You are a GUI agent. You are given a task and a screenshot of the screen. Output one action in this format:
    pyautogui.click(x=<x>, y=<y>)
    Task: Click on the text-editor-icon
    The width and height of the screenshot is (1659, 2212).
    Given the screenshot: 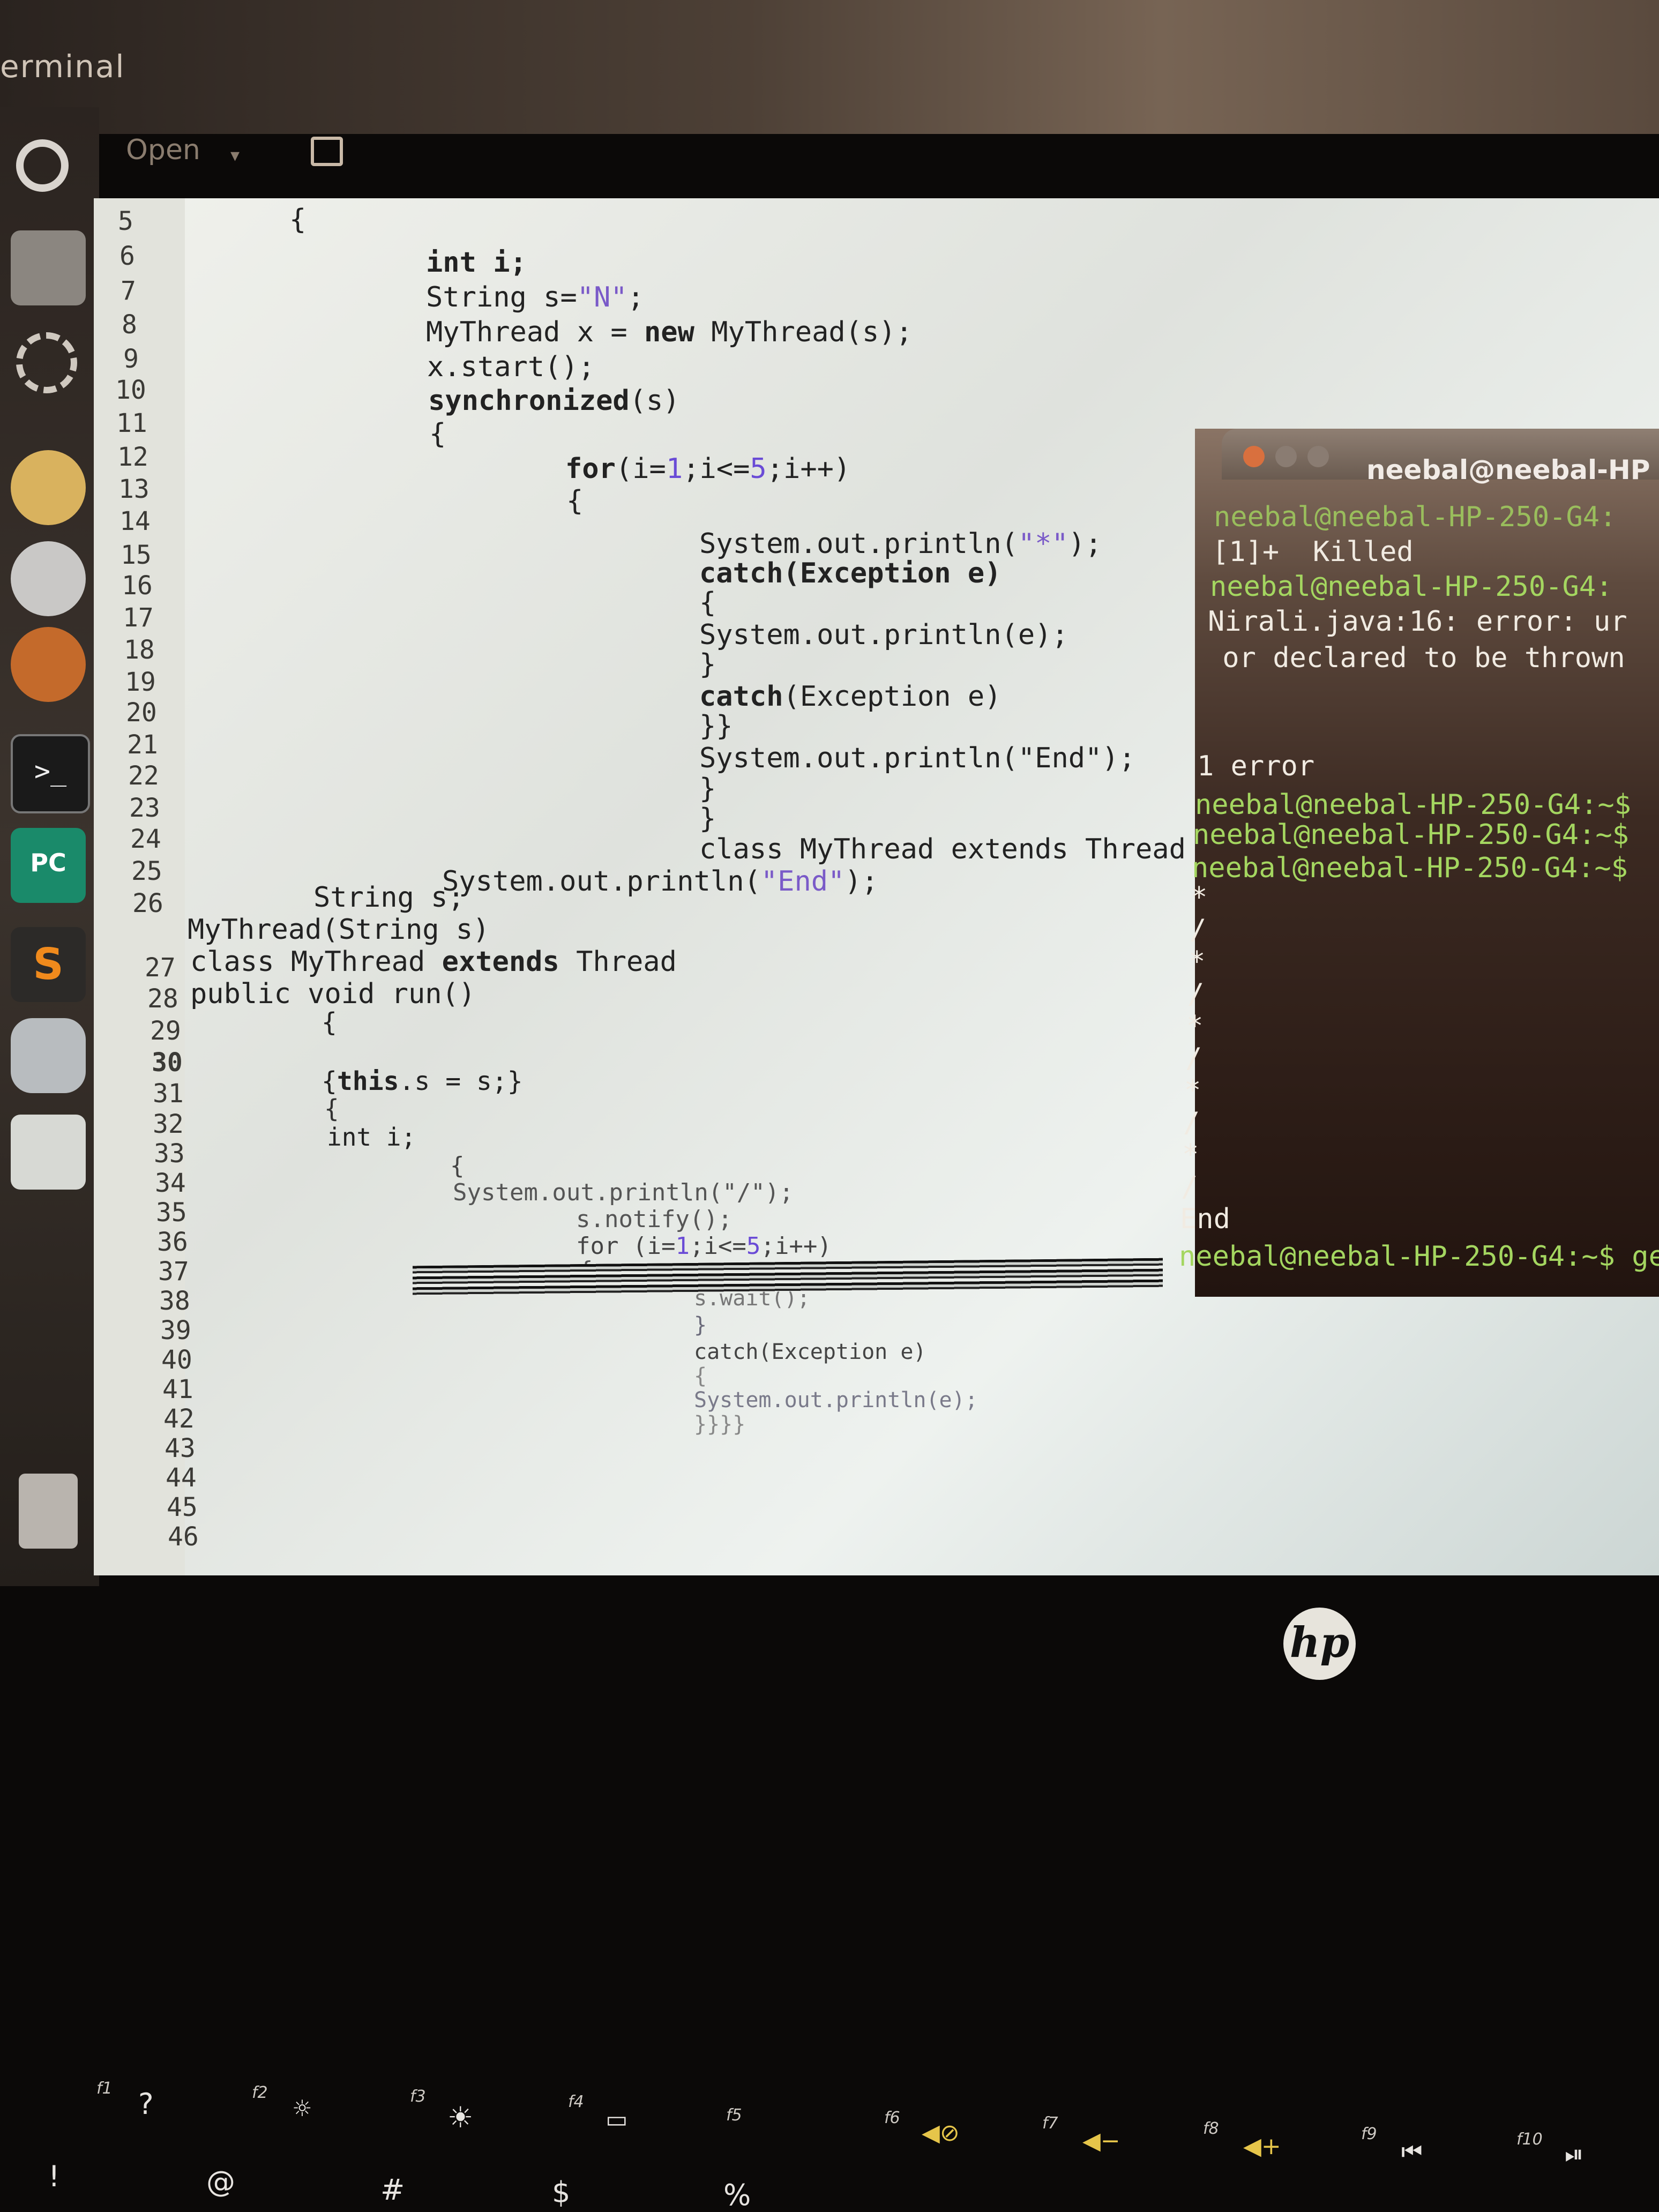 What is the action you would take?
    pyautogui.click(x=48, y=1152)
    